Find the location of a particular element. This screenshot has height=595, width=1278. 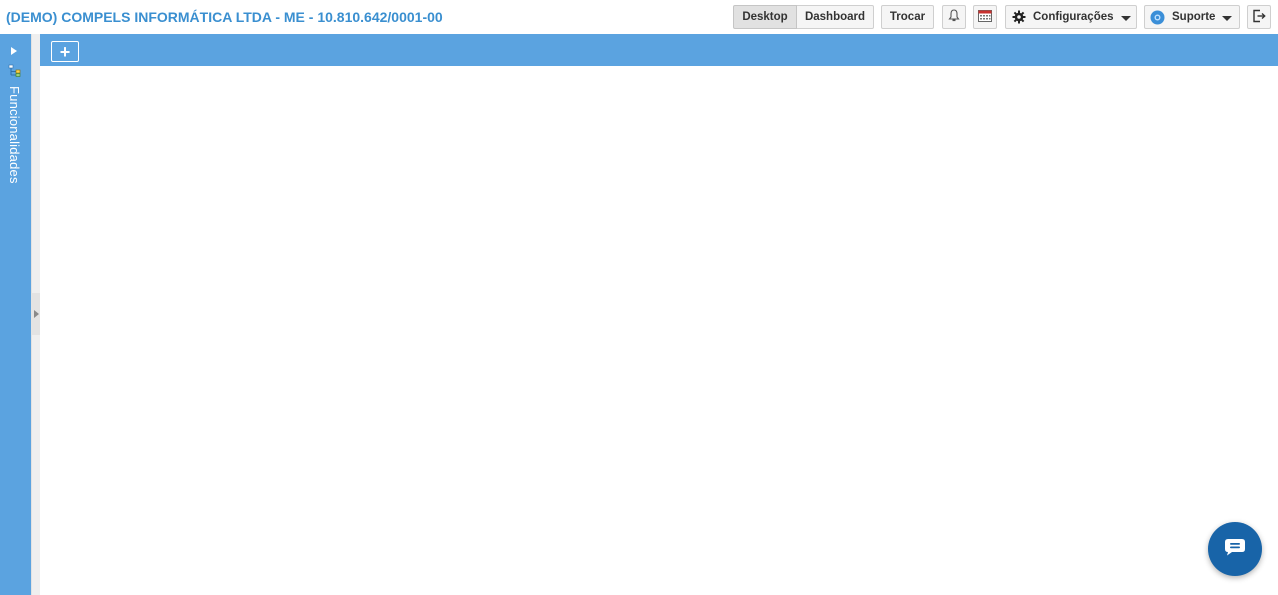

suporte-dropdown: Suporte is located at coordinates (1192, 17).